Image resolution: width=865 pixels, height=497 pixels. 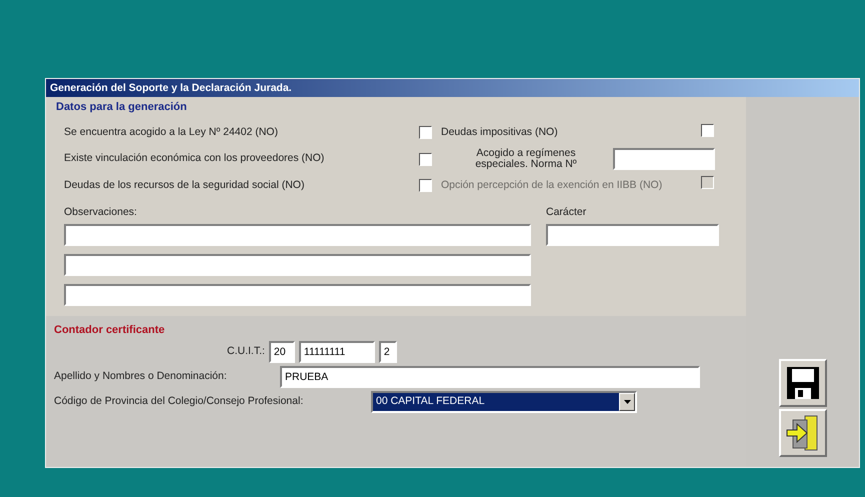 What do you see at coordinates (171, 132) in the screenshot?
I see `checkbox-label: Se encuentra acogido a la Ley Nº 24402 (NO)` at bounding box center [171, 132].